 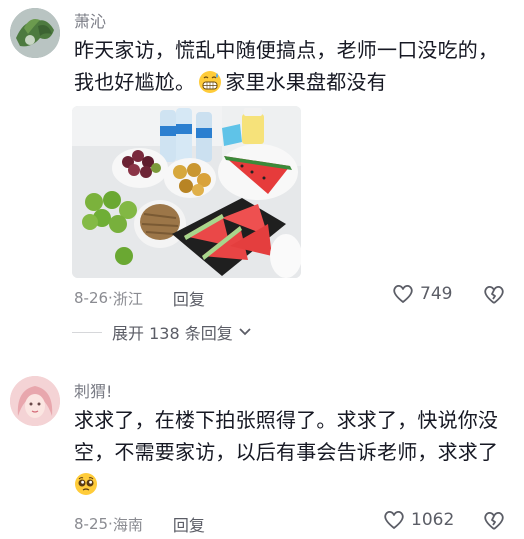 I want to click on expand-replies-button: 展开 138 条回复, so click(x=161, y=332).